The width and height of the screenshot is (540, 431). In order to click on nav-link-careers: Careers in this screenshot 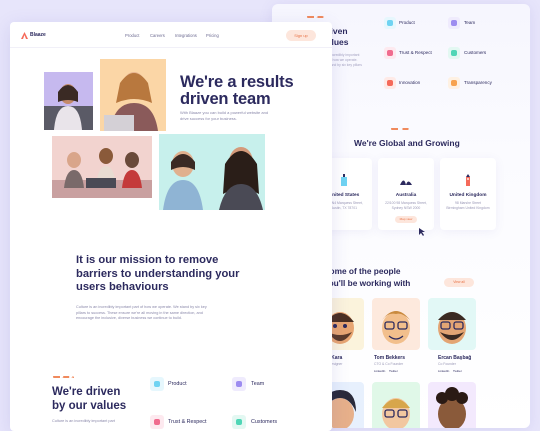, I will do `click(157, 35)`.